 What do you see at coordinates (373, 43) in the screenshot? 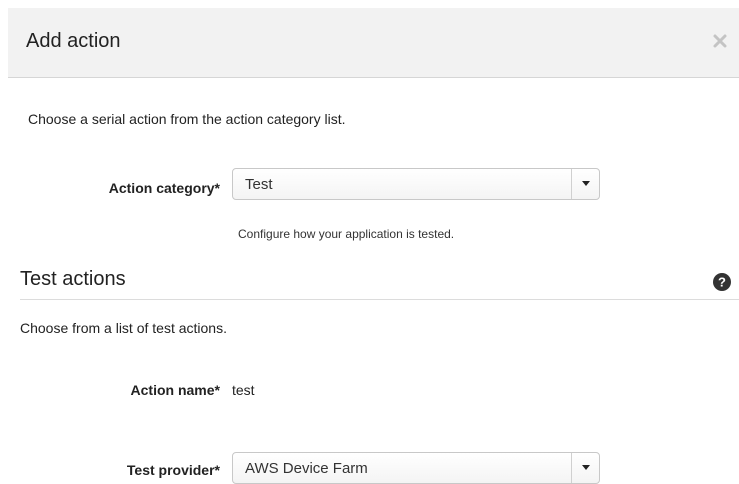
I see `dialog-header: Add action` at bounding box center [373, 43].